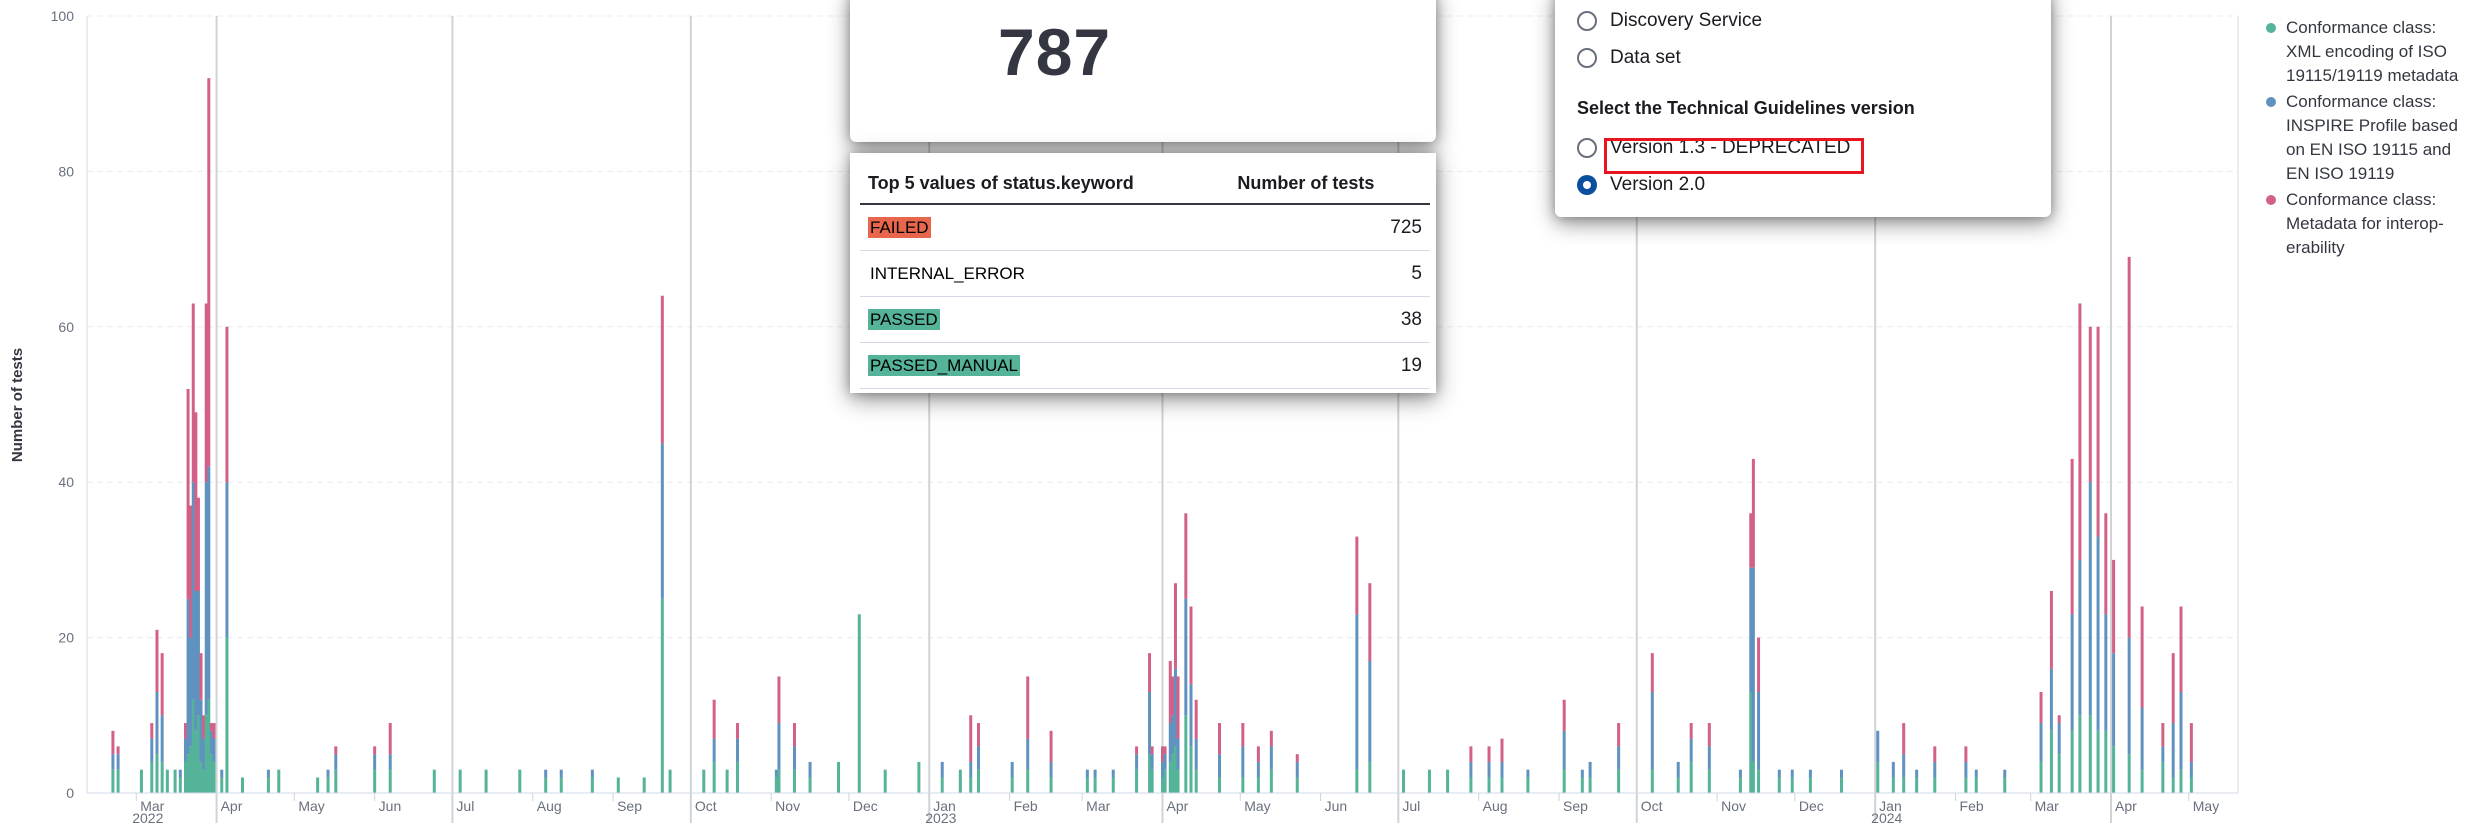 This screenshot has width=2468, height=825. Describe the element at coordinates (1329, 319) in the screenshot. I see `table-cell-count: 38` at that location.